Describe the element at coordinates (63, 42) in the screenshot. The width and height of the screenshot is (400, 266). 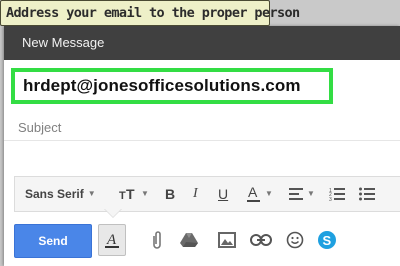
I see `compose-title: New Message` at that location.